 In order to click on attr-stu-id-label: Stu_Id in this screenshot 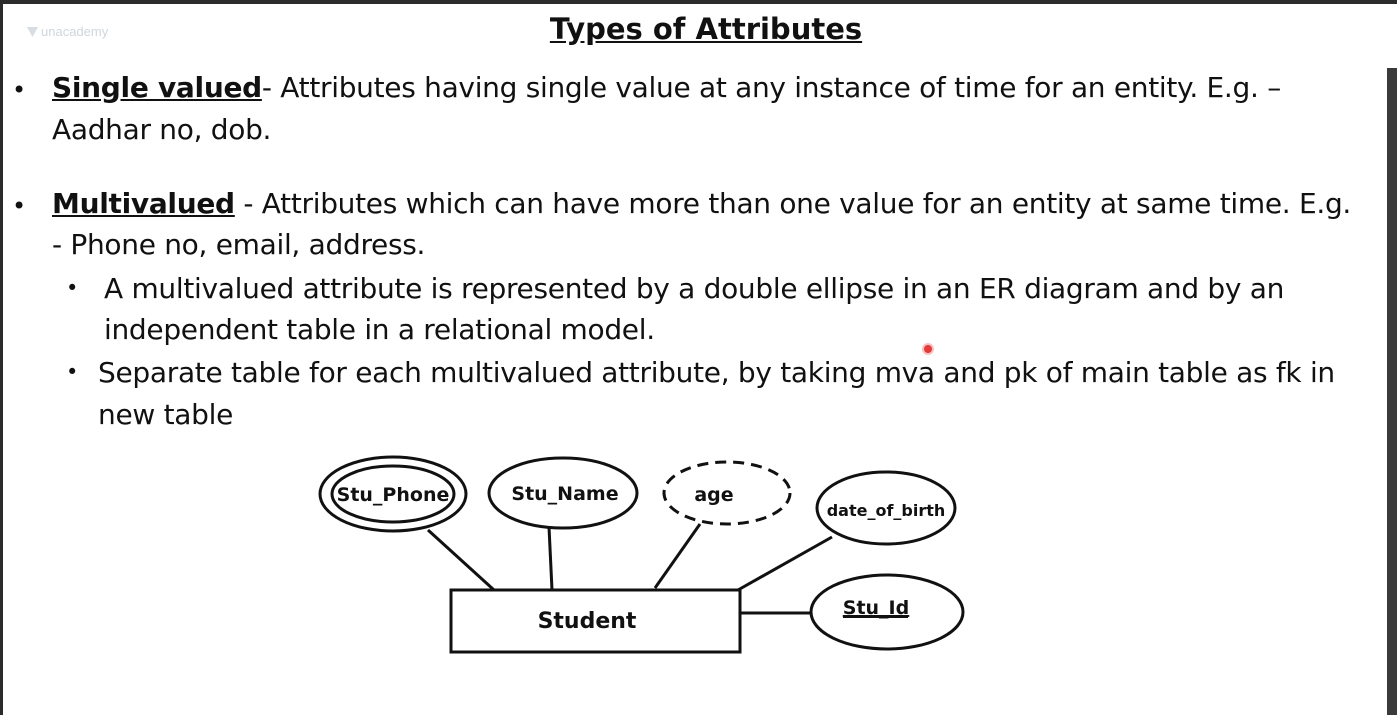, I will do `click(876, 608)`.